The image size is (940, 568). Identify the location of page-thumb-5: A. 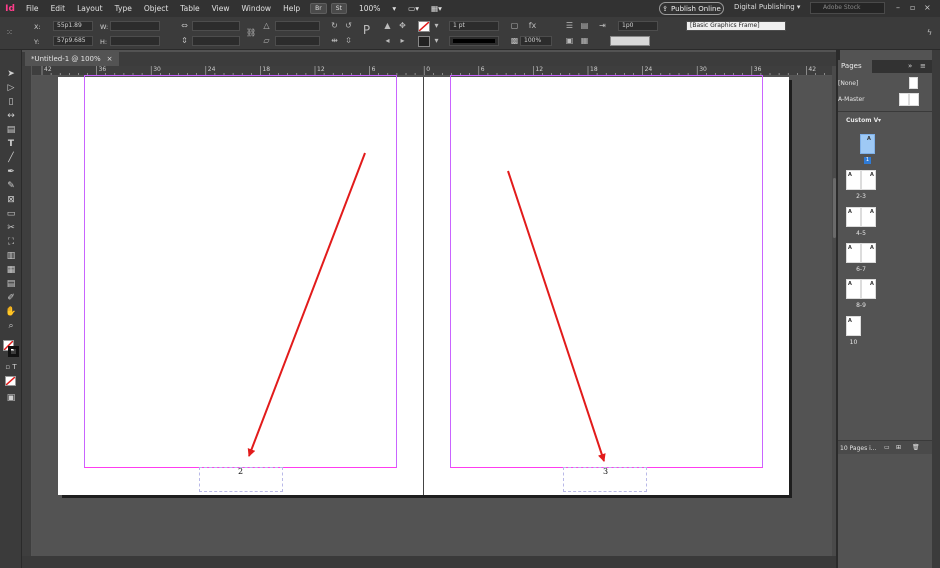
(868, 217).